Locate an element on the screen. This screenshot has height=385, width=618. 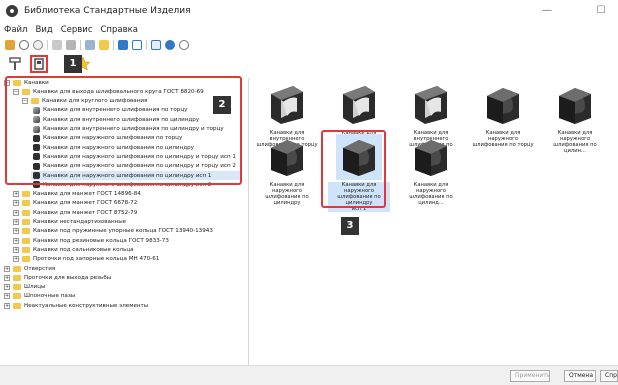
tree-item-label: Канавки для манжет ГОСТ 14896-84 is located at coordinates (87, 194).